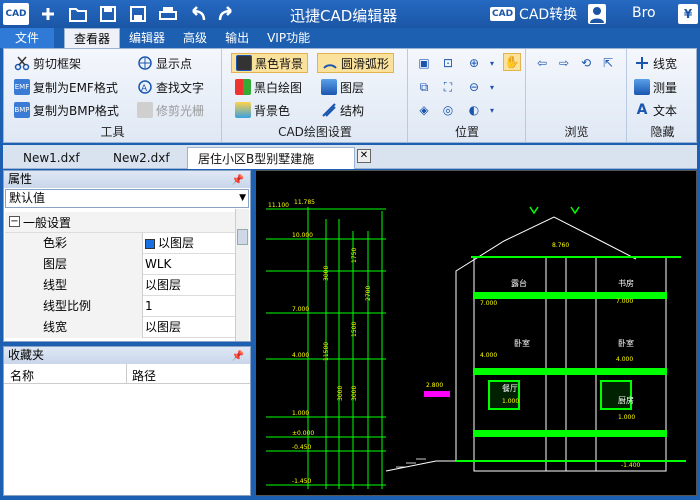  Describe the element at coordinates (149, 306) in the screenshot. I see `prop-value: 1` at that location.